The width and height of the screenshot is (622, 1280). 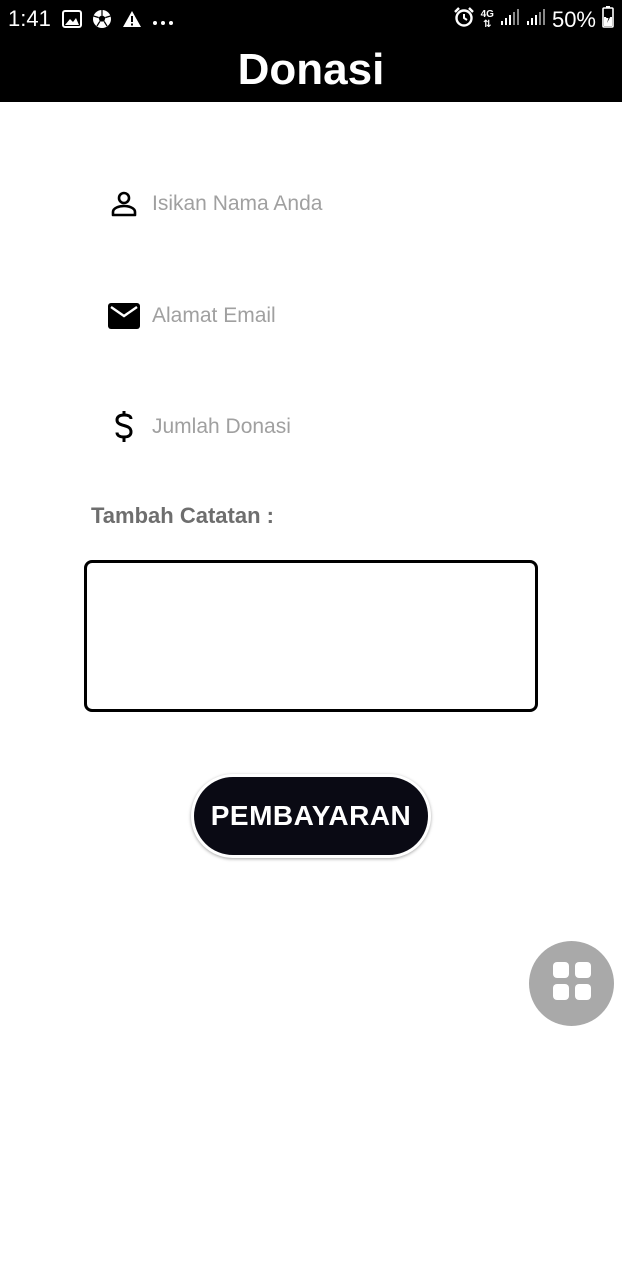 I want to click on name-input, so click(x=339, y=204).